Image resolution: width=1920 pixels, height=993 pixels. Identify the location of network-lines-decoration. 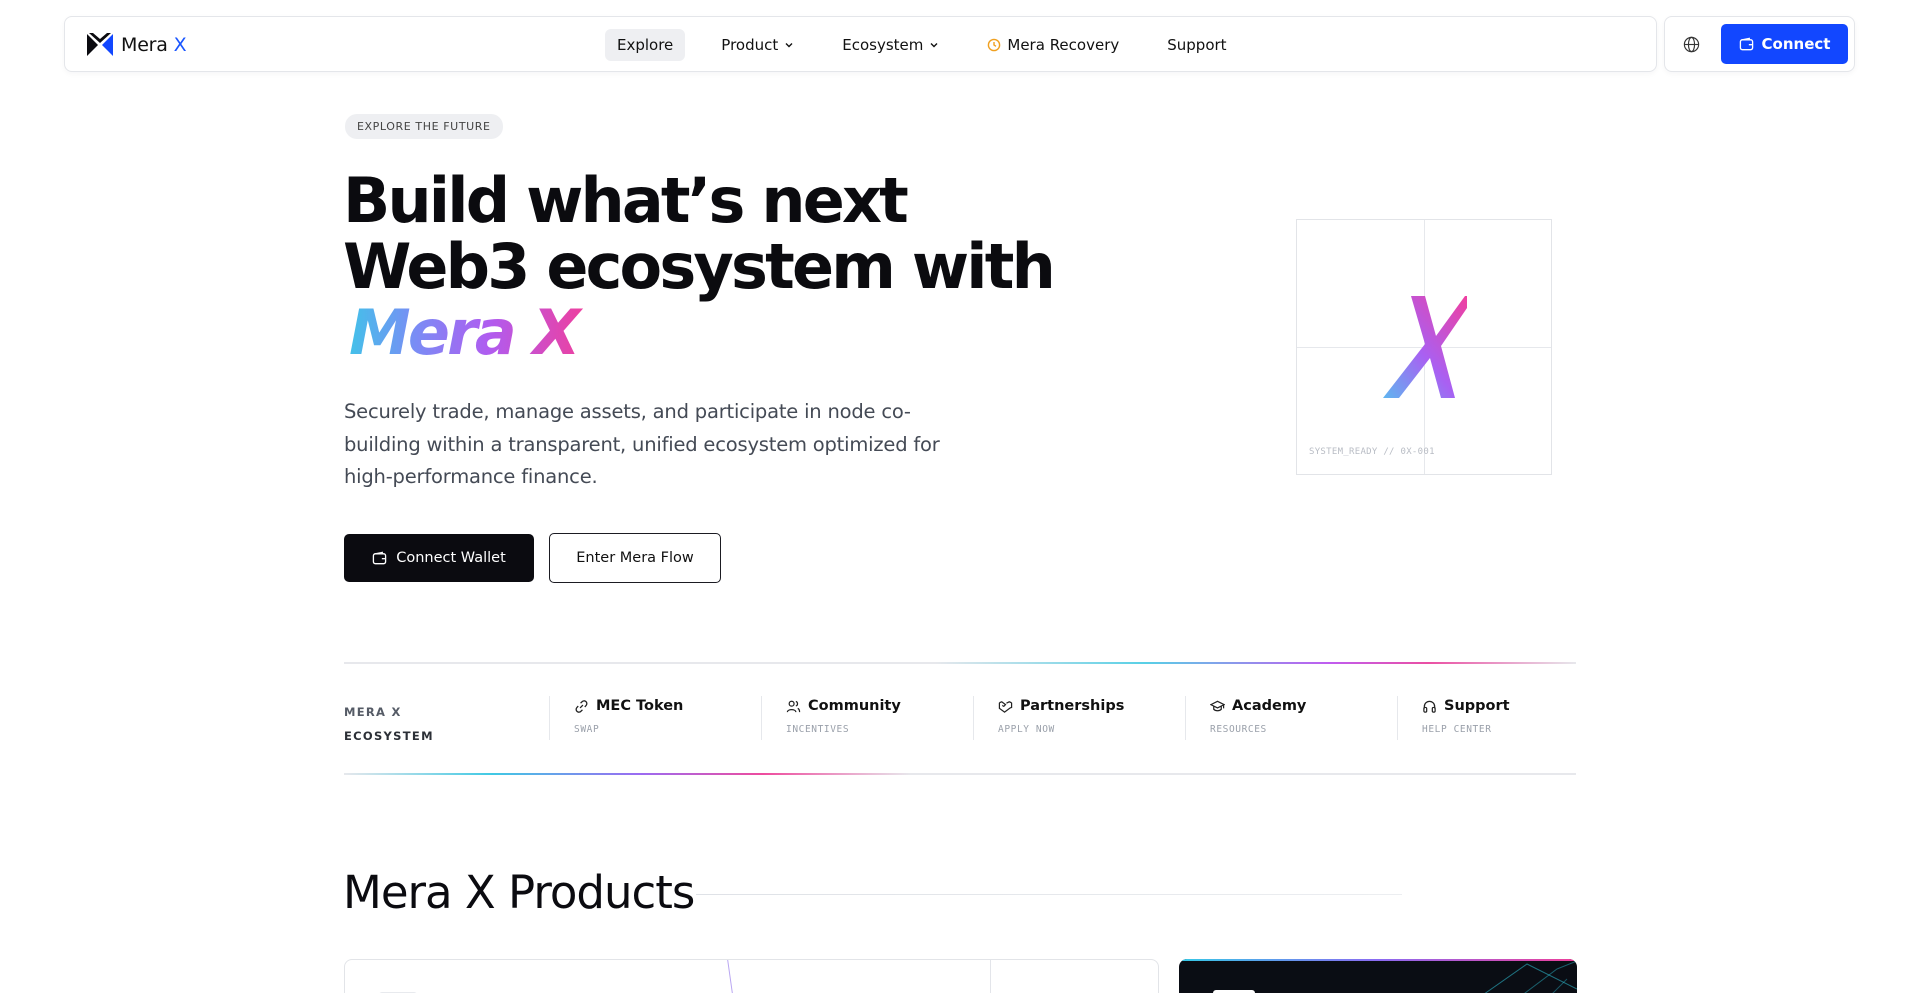
(1530, 976).